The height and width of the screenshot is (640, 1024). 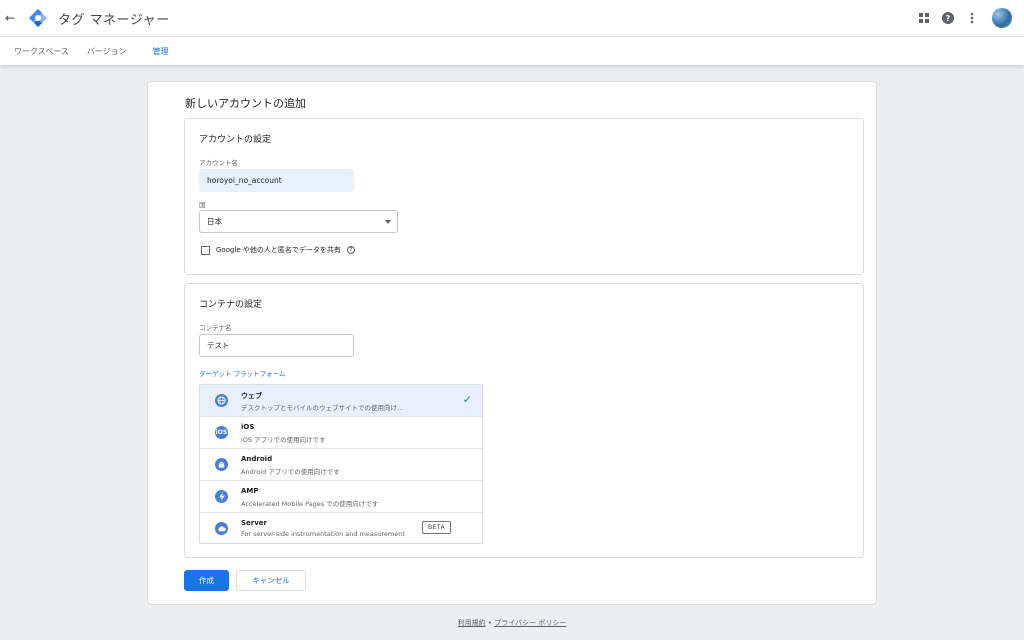 I want to click on footer: 利用規約 • プライバシー ポリシー, so click(x=512, y=623).